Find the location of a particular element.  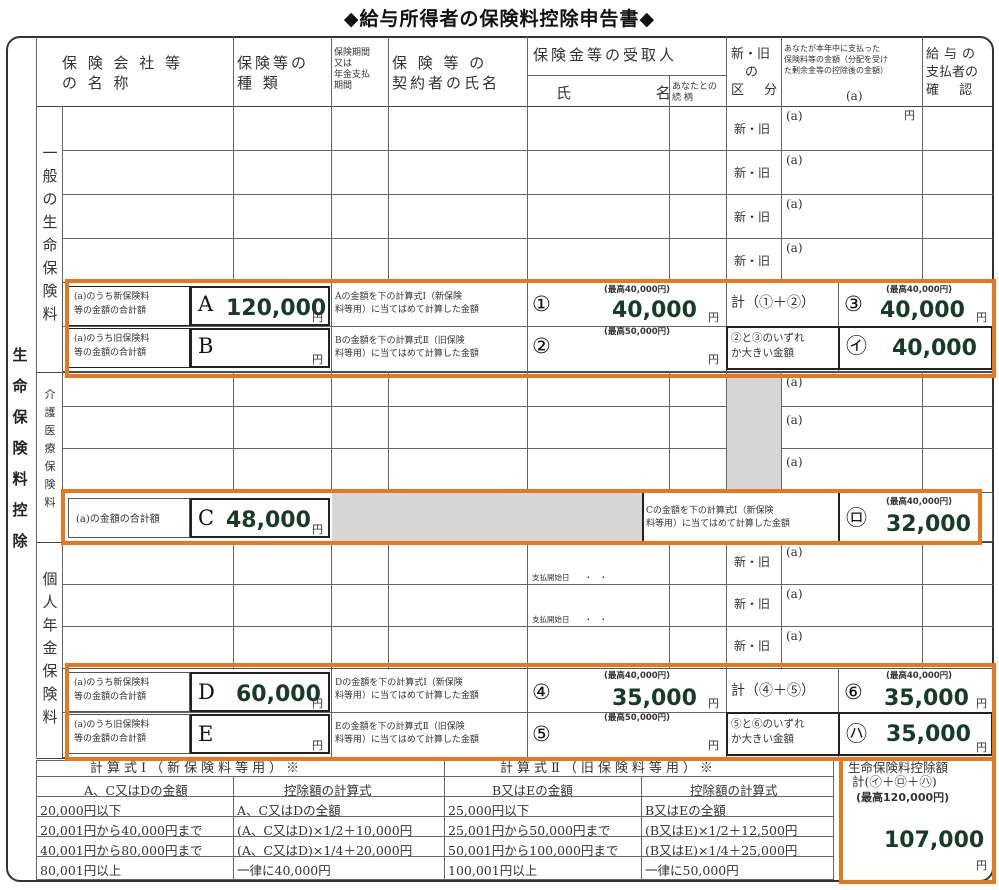

formula2-title: 計算式Ⅱ（旧保険料等用）※ is located at coordinates (608, 768).